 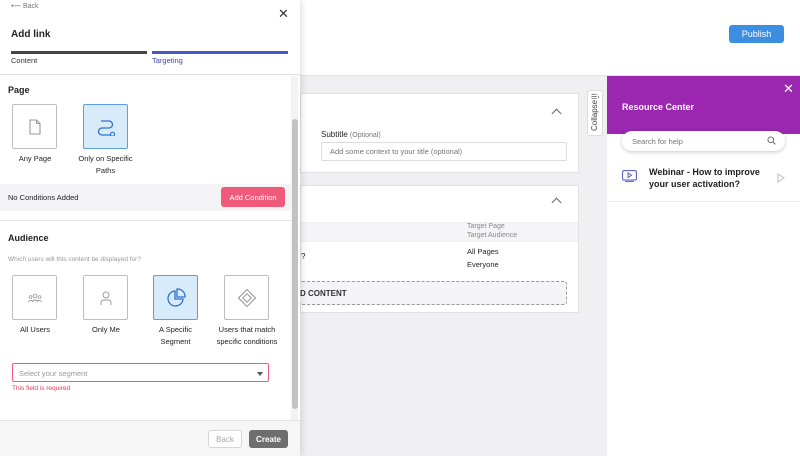 I want to click on subtitle-input, so click(x=444, y=151).